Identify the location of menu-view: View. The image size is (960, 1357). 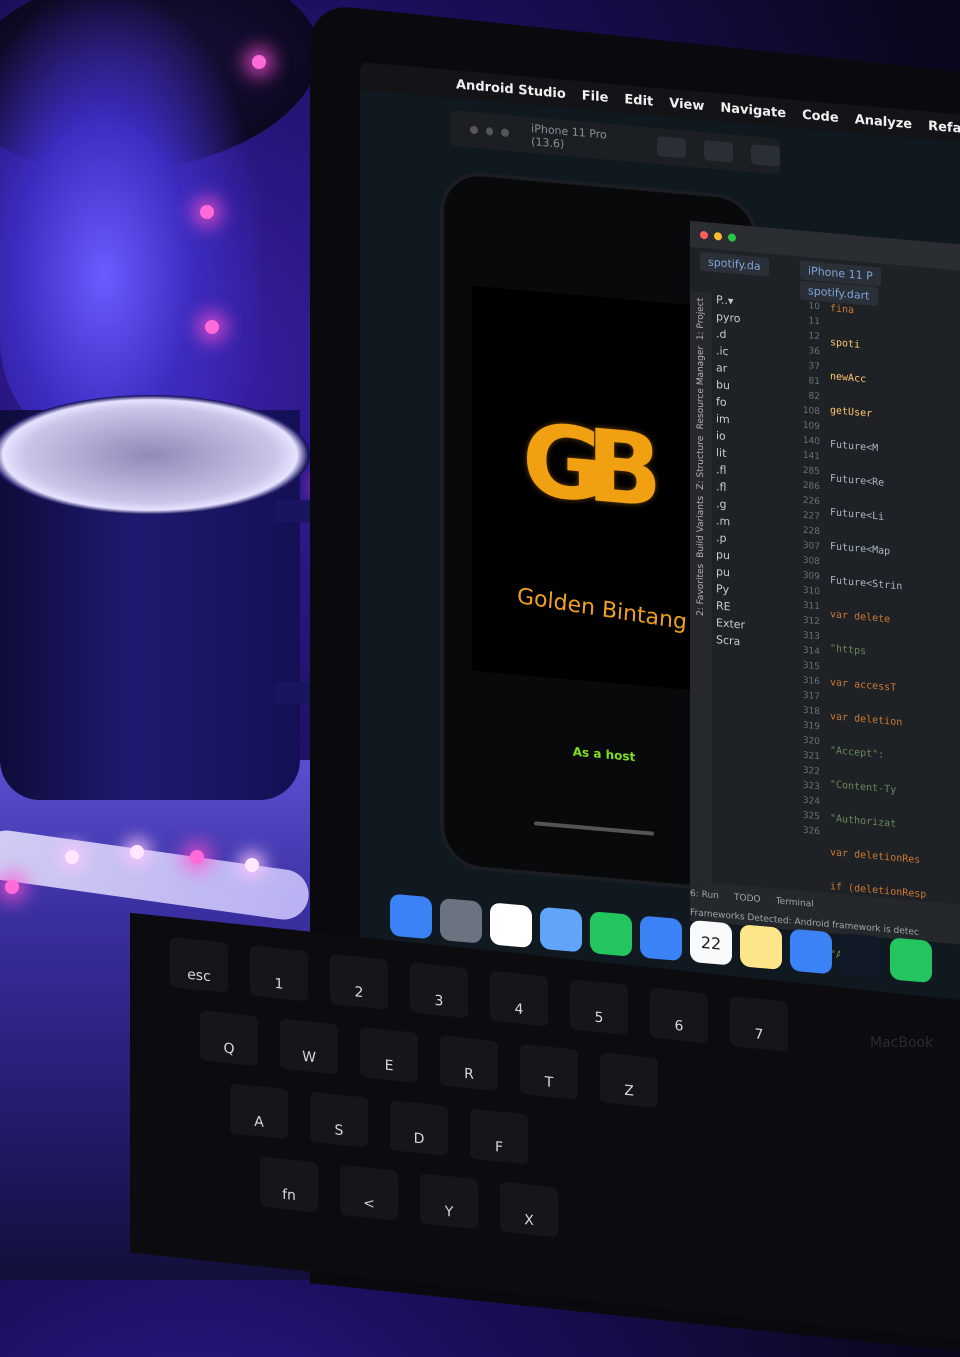
(686, 105).